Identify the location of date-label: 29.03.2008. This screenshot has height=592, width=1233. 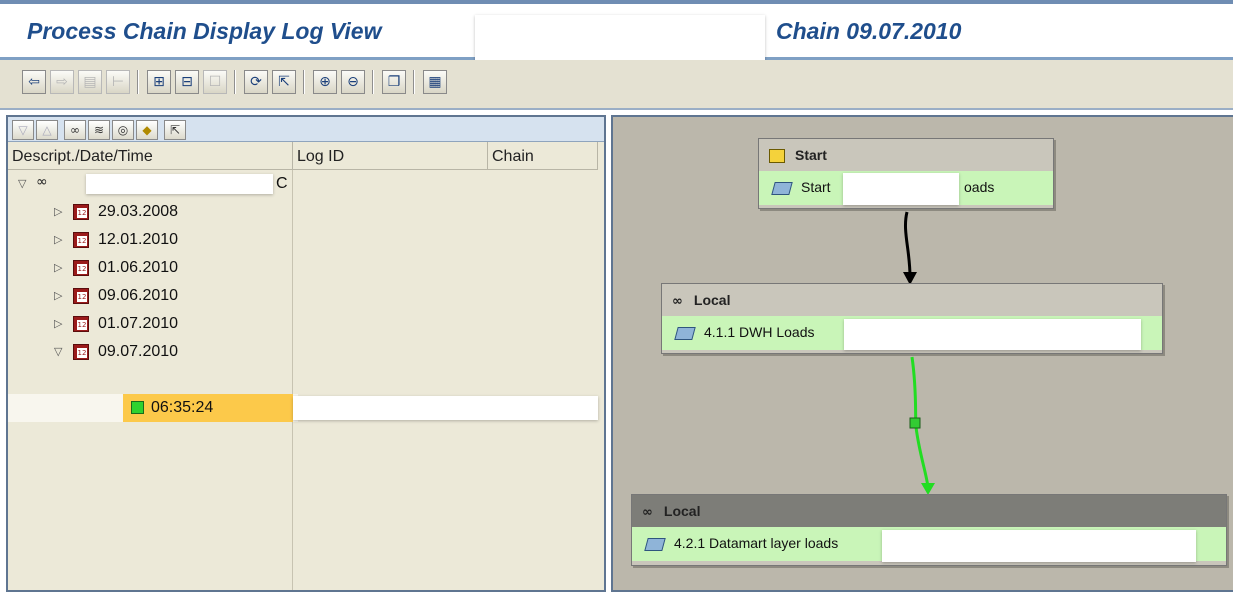
(138, 211).